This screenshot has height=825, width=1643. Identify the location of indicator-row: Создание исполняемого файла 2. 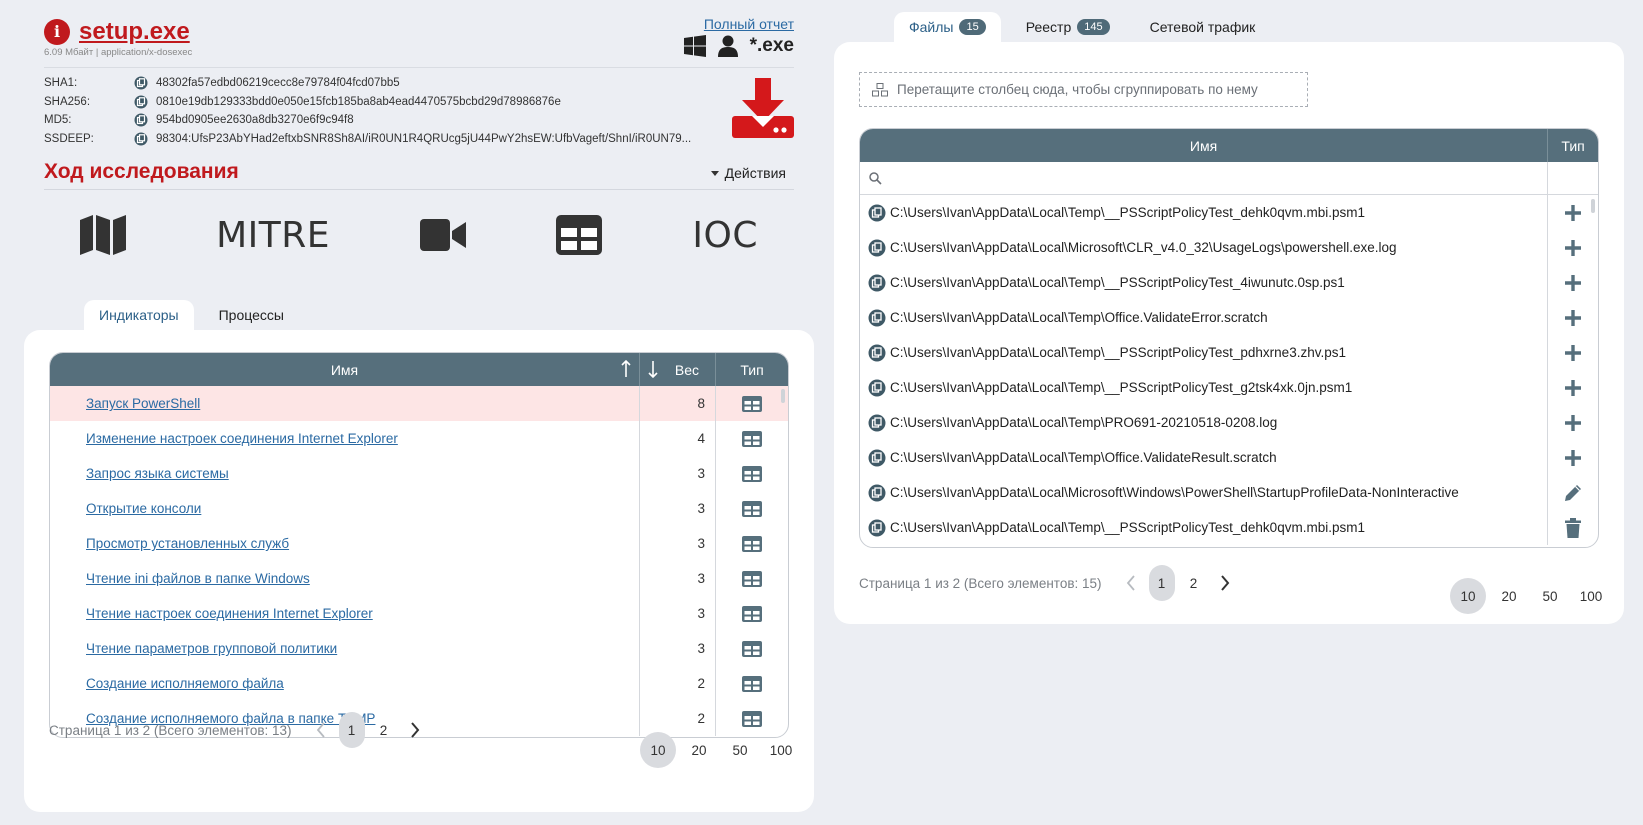
(419, 683).